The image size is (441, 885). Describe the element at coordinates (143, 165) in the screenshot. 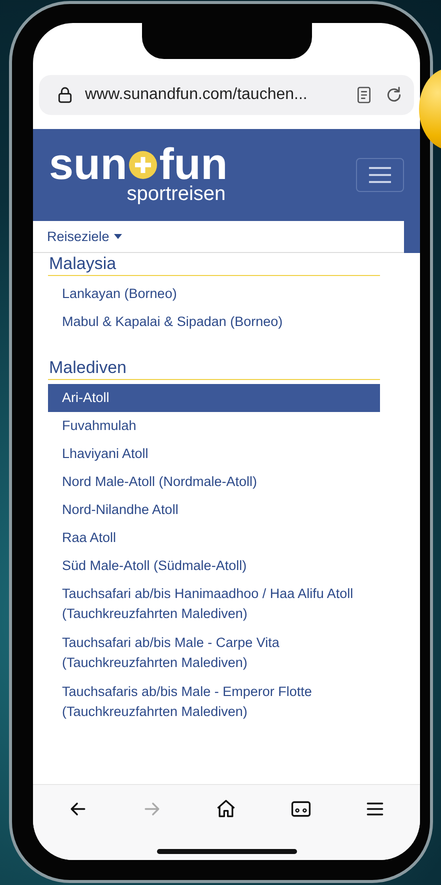

I see `plus-circle-icon` at that location.